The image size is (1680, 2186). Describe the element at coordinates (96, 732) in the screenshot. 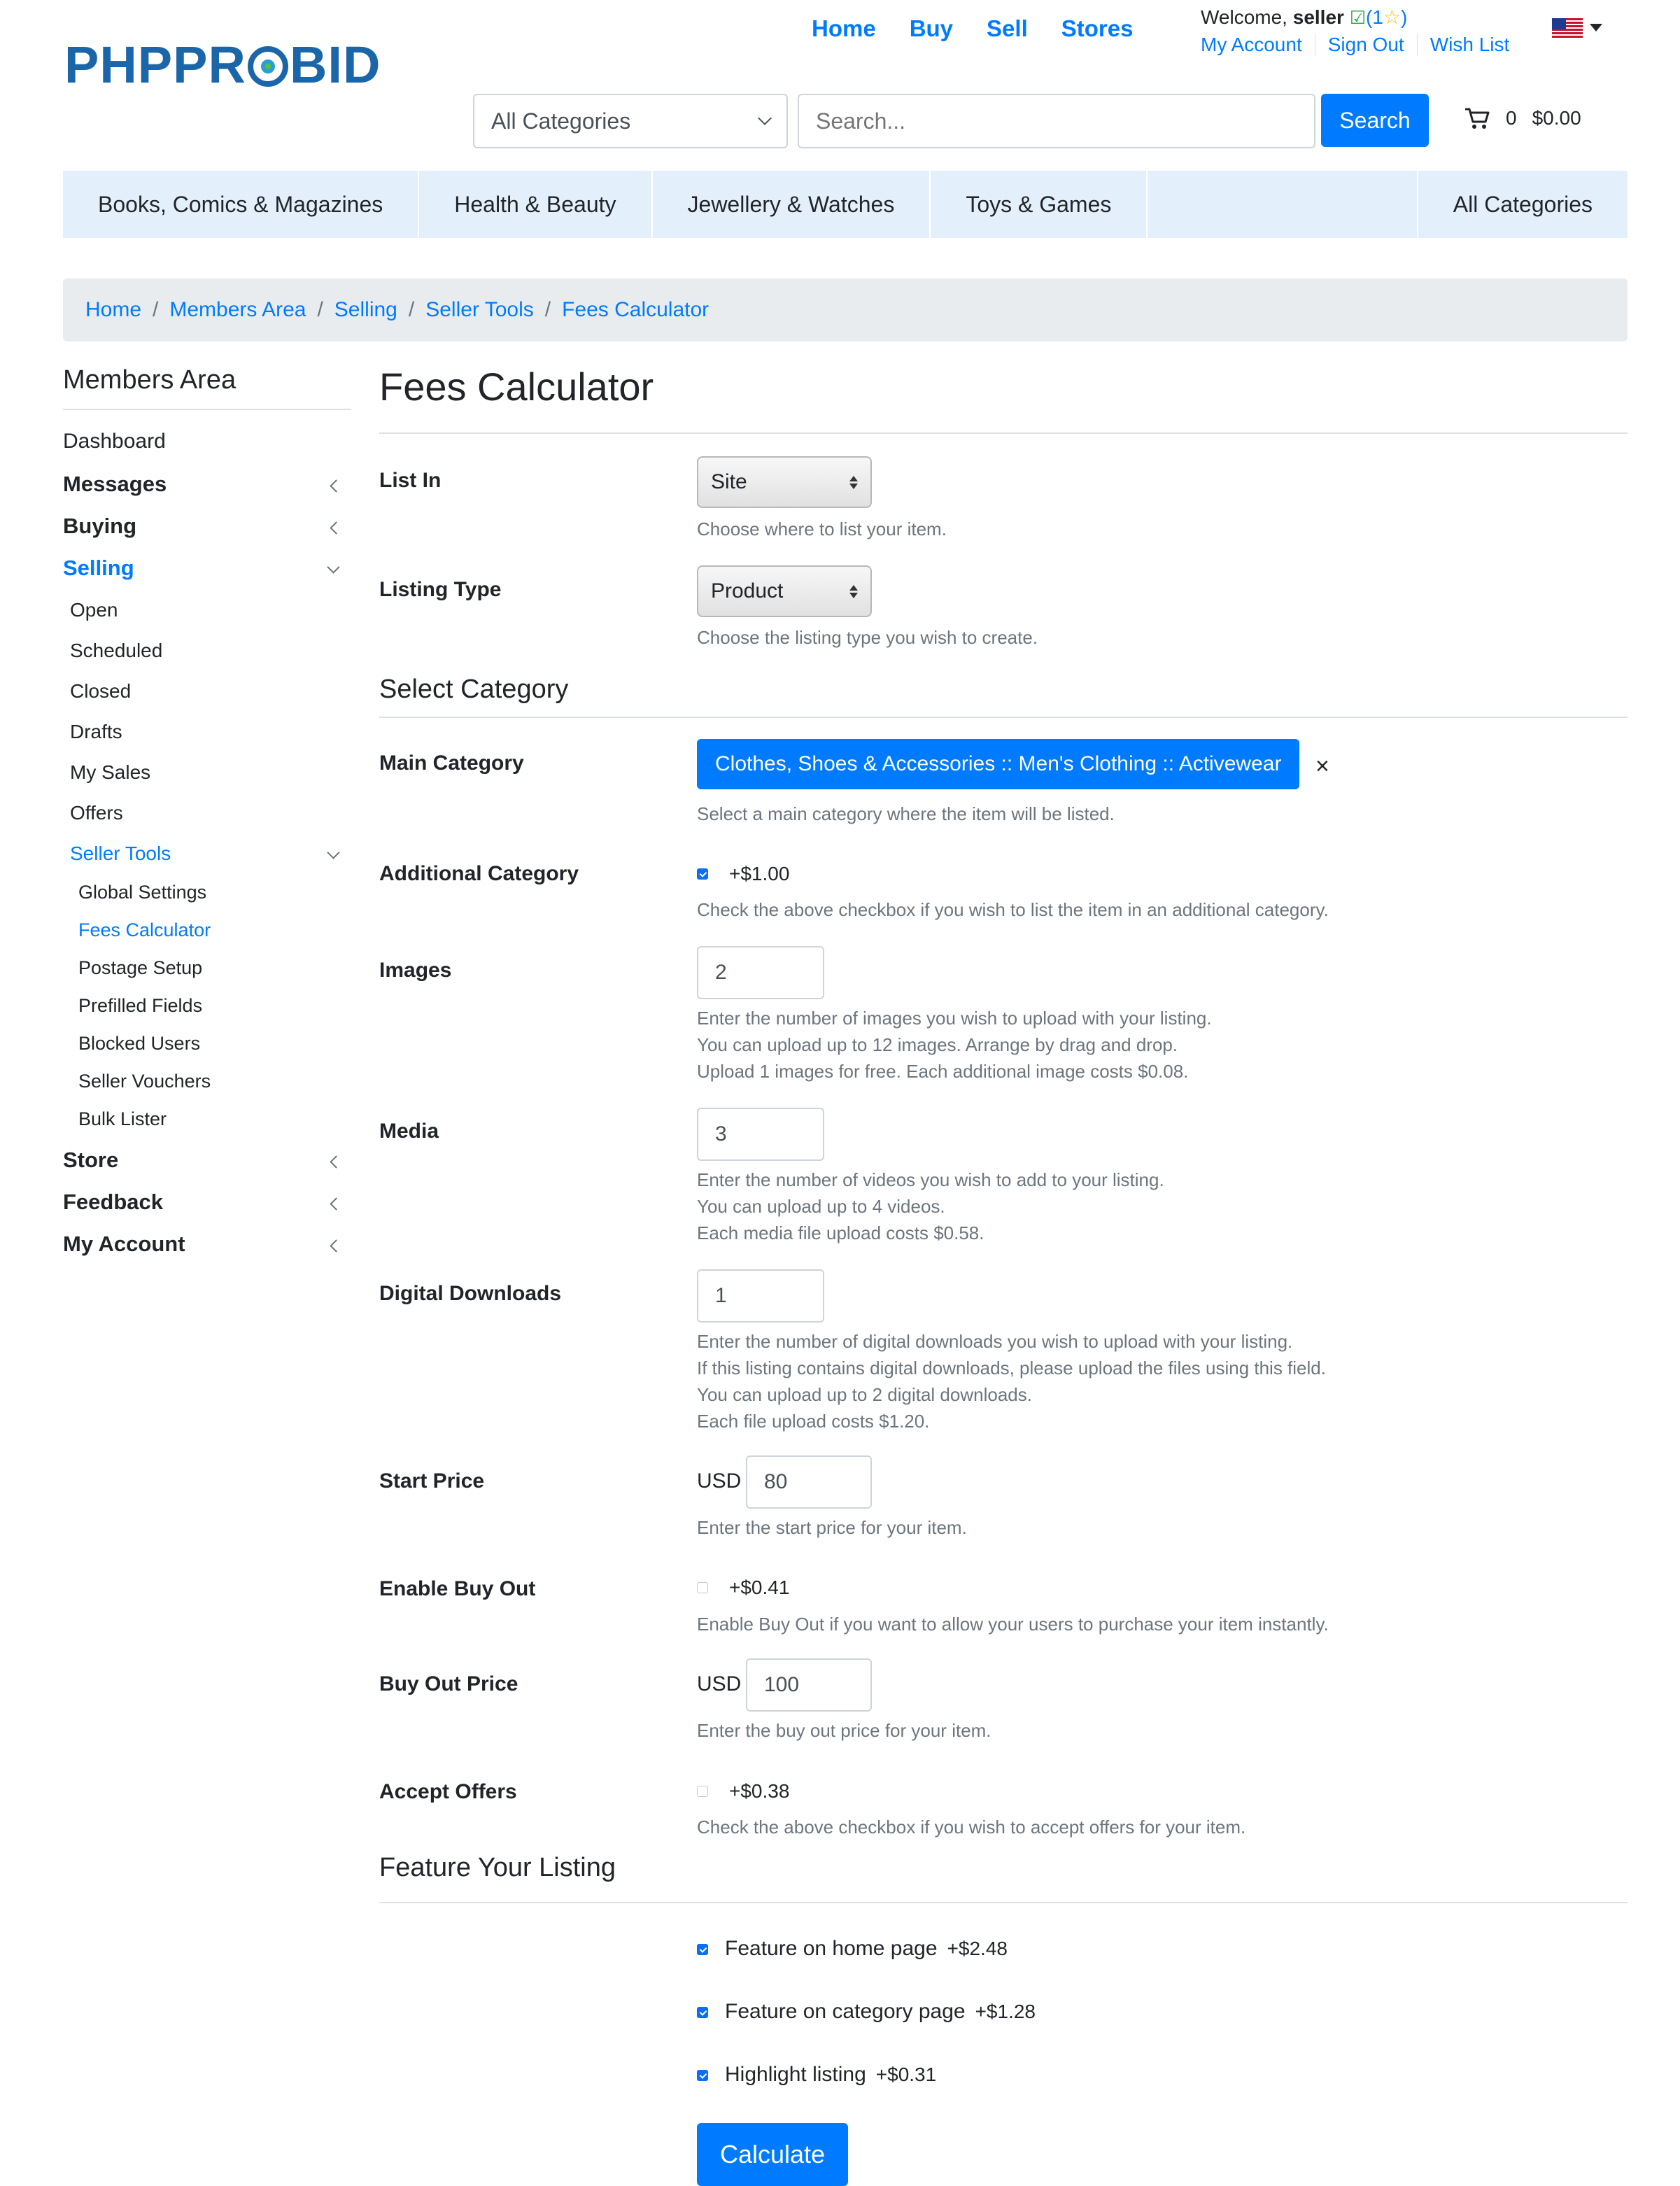

I see `sidebar-item-drafts: Drafts` at that location.